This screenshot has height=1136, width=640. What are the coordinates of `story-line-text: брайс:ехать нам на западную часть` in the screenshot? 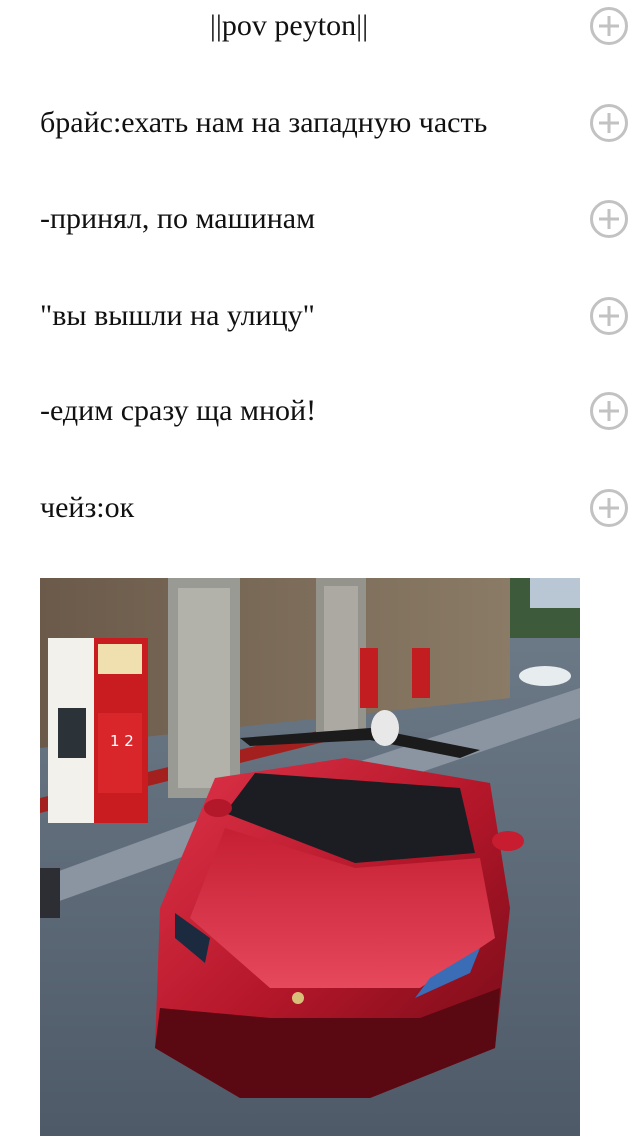 It's located at (264, 122).